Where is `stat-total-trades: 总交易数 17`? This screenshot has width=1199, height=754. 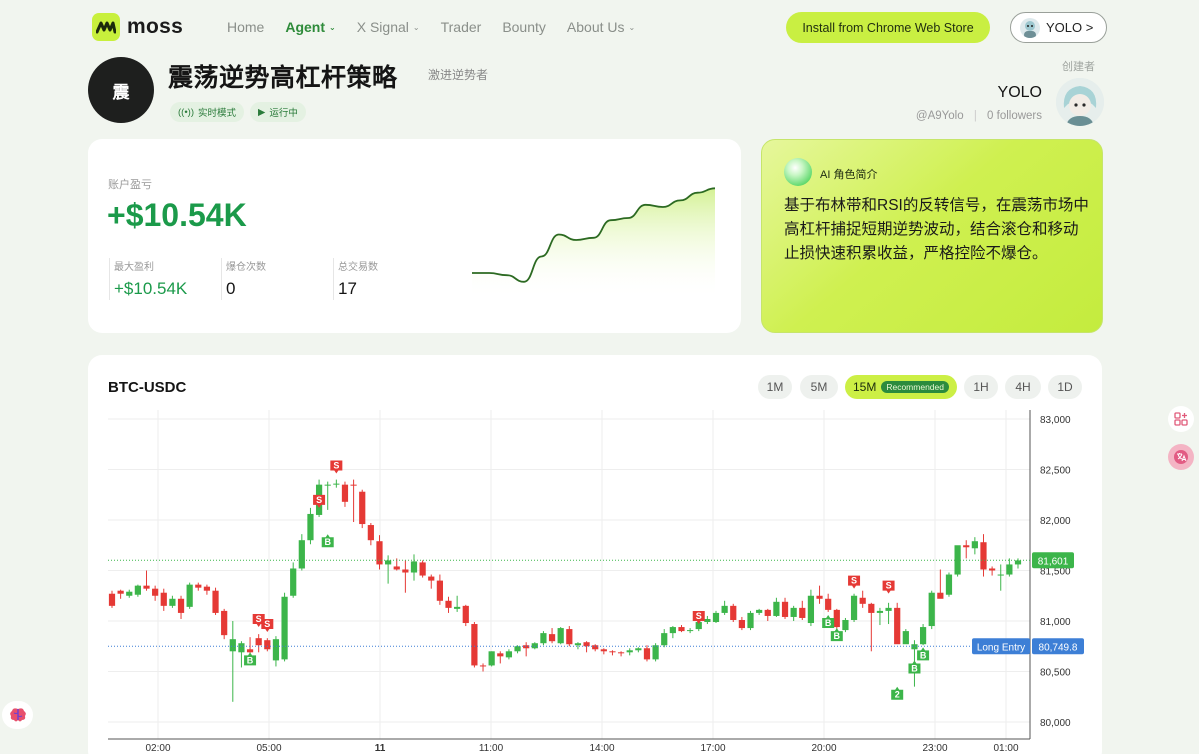 stat-total-trades: 总交易数 17 is located at coordinates (355, 279).